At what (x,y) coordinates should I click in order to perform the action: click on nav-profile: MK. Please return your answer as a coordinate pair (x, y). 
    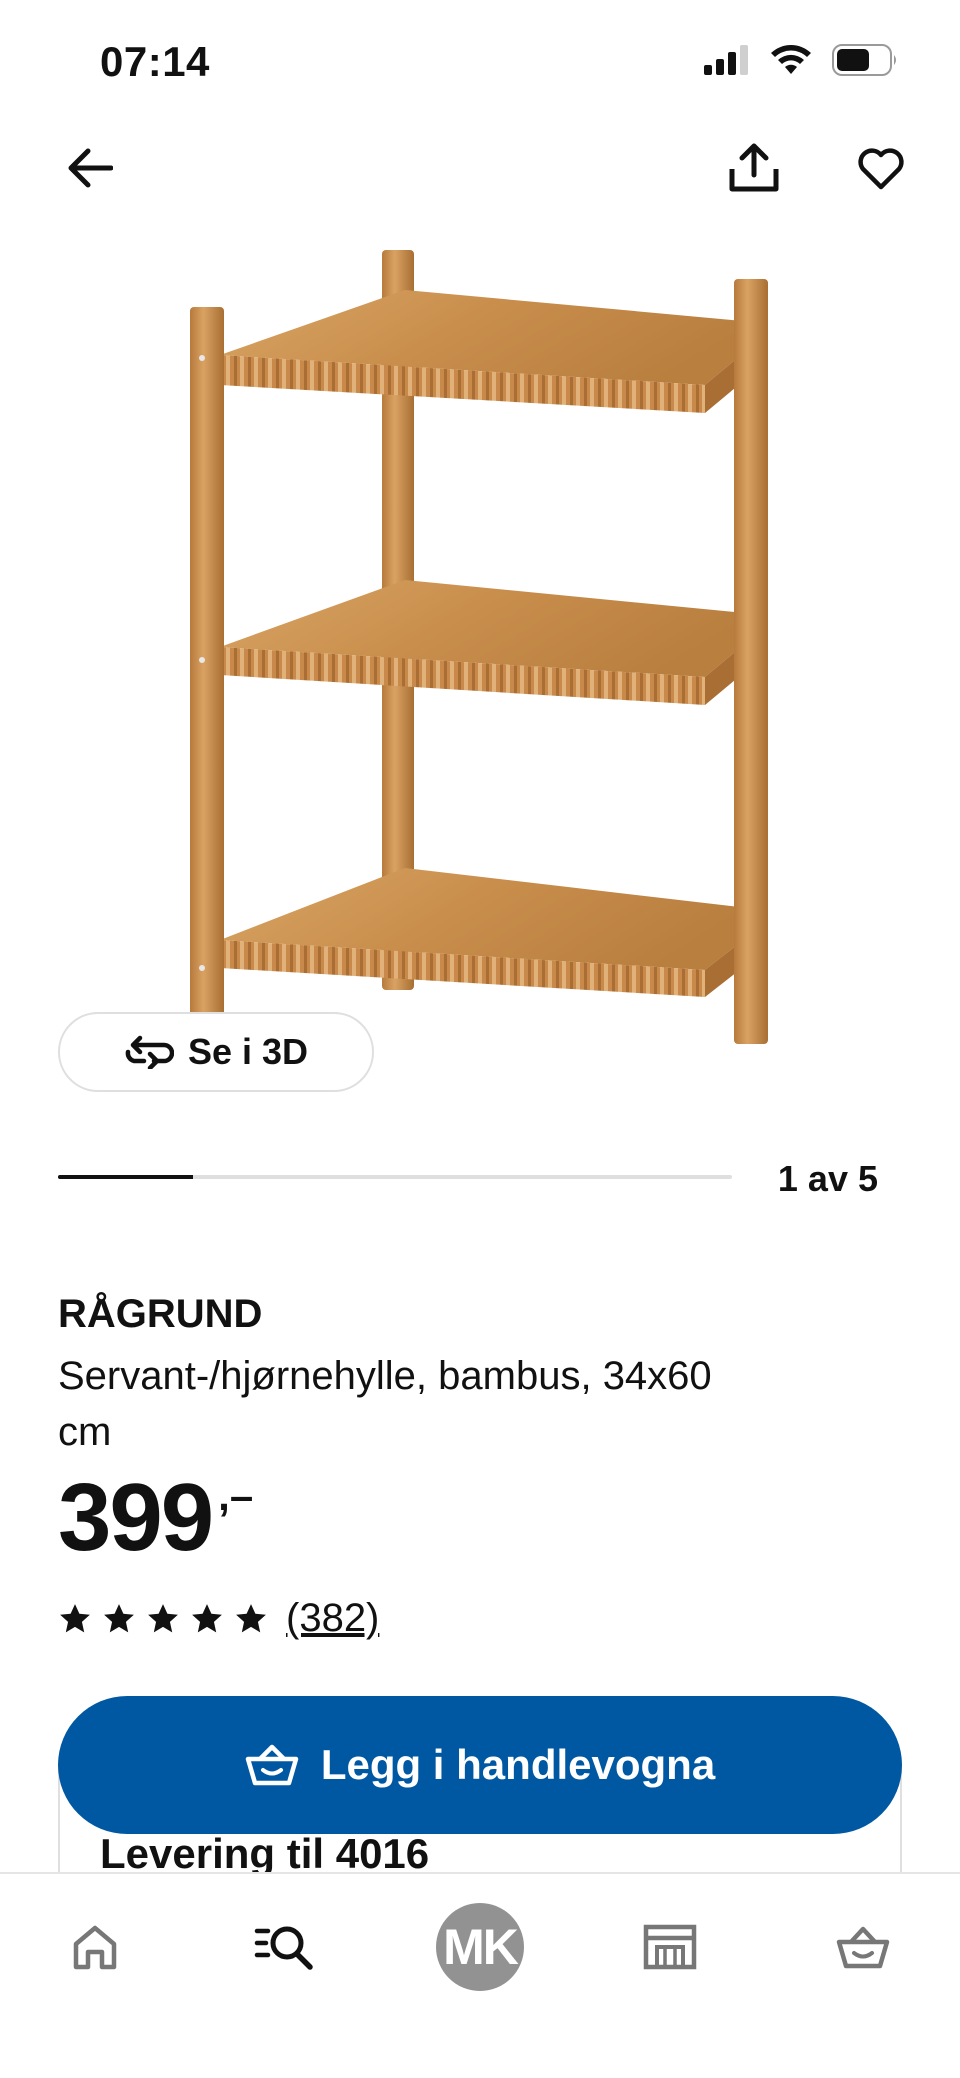
    Looking at the image, I should click on (480, 1947).